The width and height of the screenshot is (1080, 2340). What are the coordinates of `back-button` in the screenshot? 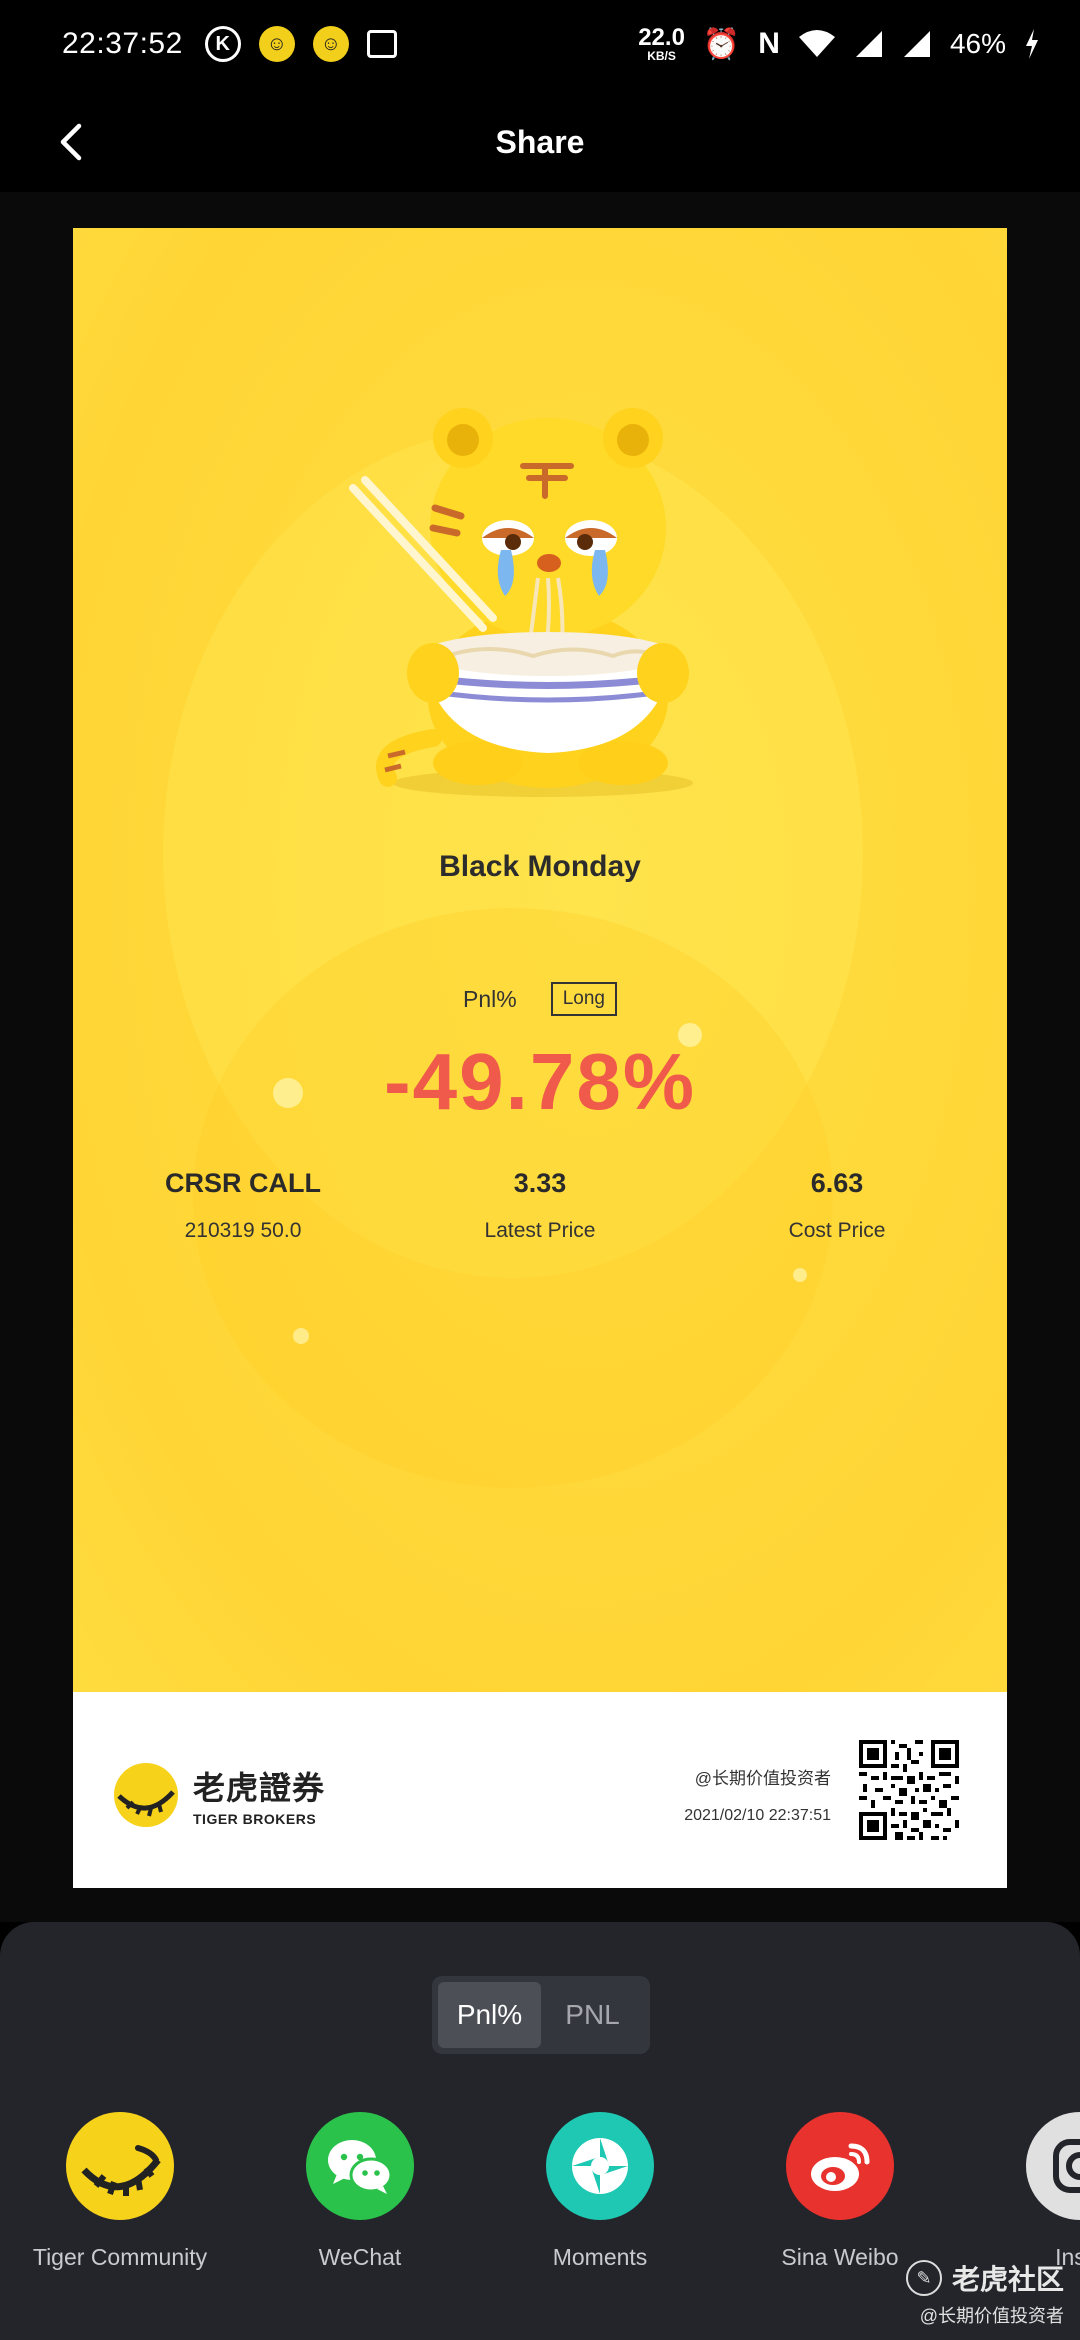 It's located at (70, 142).